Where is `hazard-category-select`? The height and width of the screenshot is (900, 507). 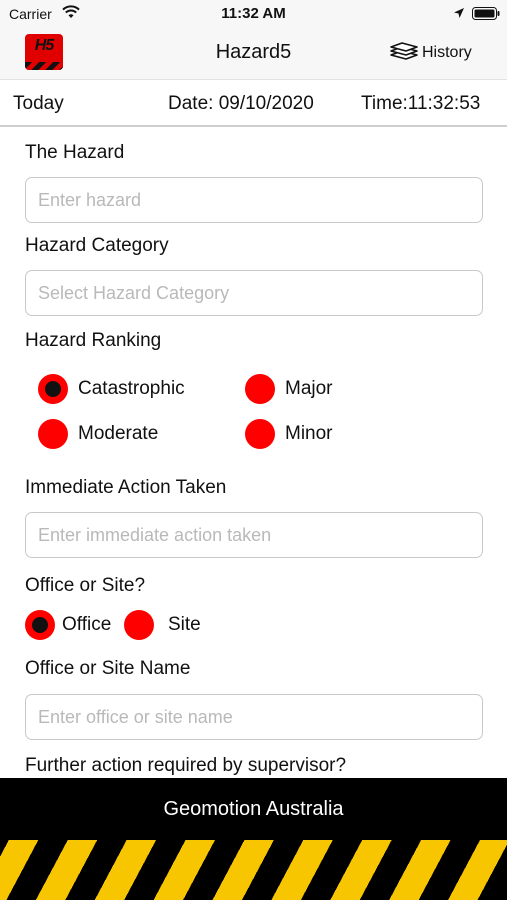
hazard-category-select is located at coordinates (254, 293).